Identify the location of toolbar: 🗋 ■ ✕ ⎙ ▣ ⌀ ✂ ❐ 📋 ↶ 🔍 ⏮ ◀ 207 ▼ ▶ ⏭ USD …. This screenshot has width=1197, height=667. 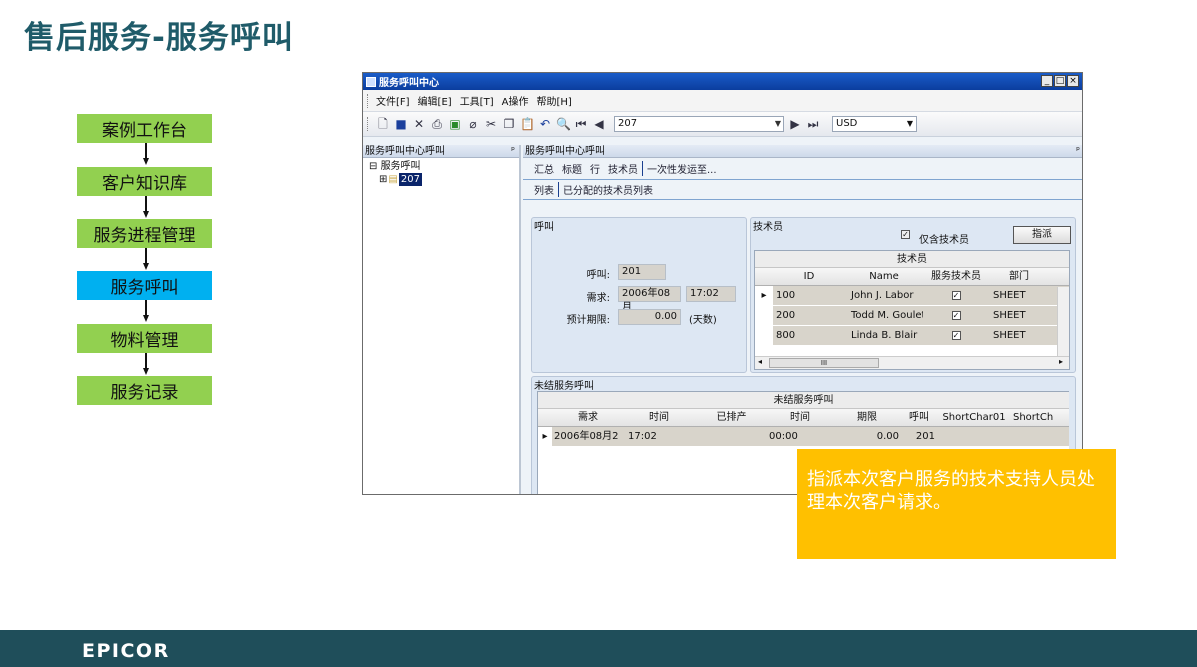
(722, 124).